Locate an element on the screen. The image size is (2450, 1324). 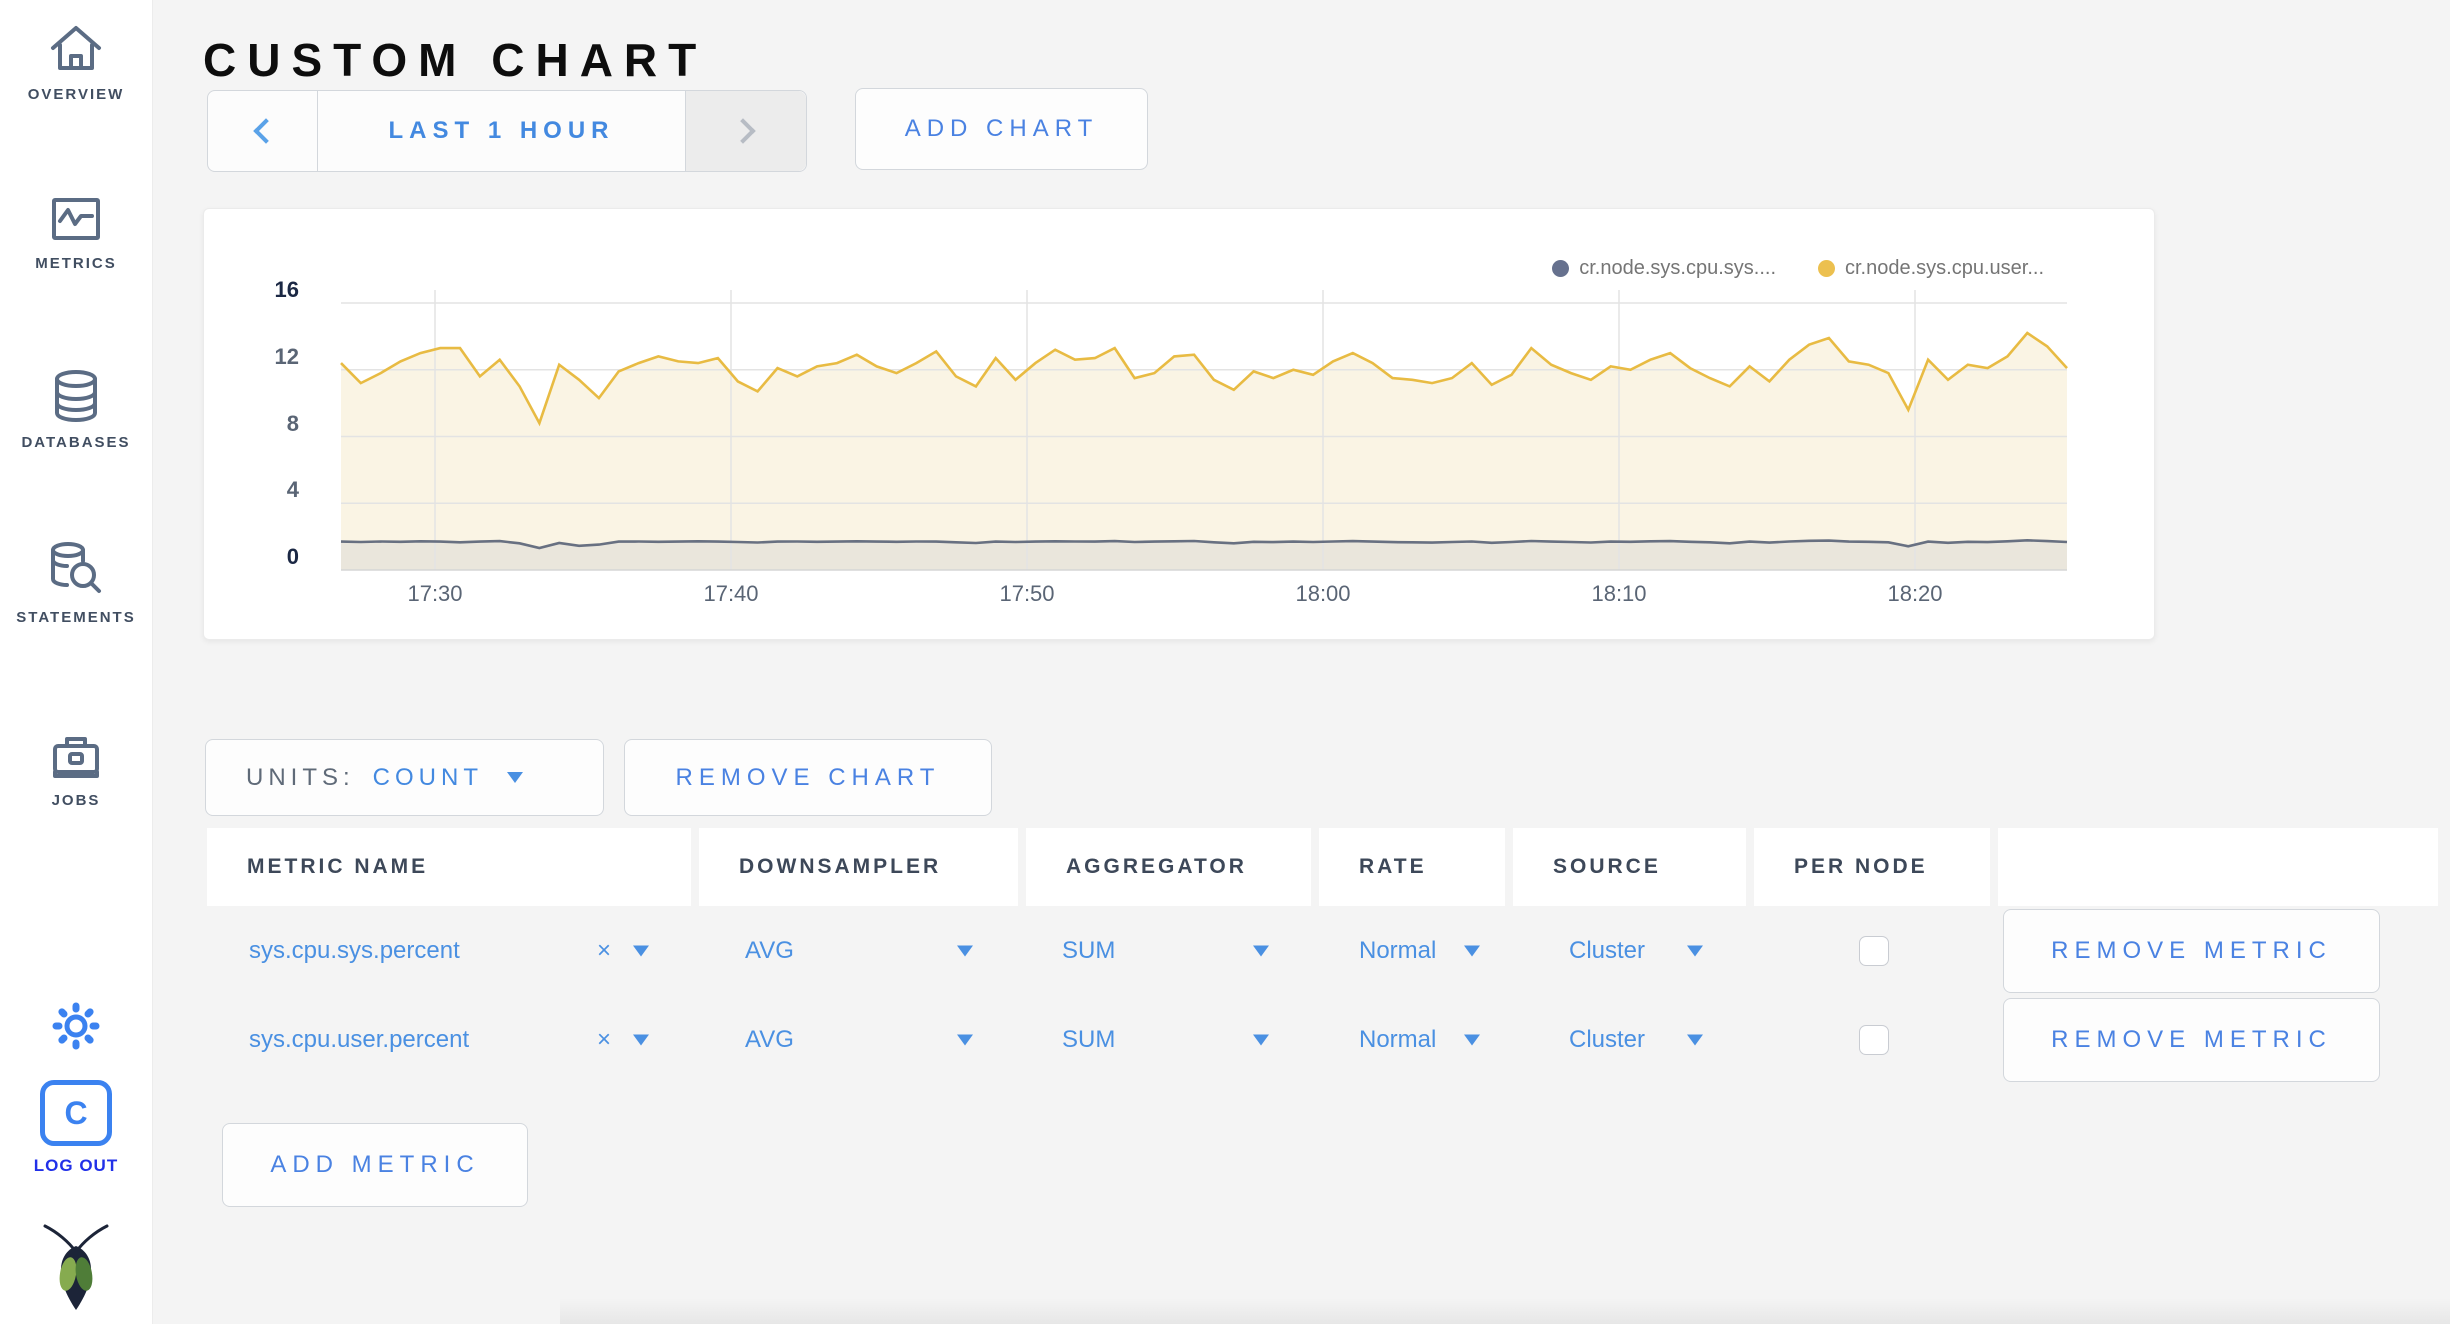
chevron-right-icon is located at coordinates (743, 131).